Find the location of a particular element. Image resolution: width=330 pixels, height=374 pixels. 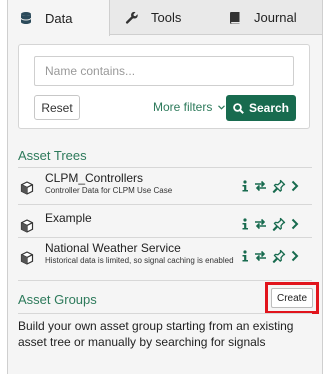

asset-trees-title: Asset Trees is located at coordinates (52, 155).